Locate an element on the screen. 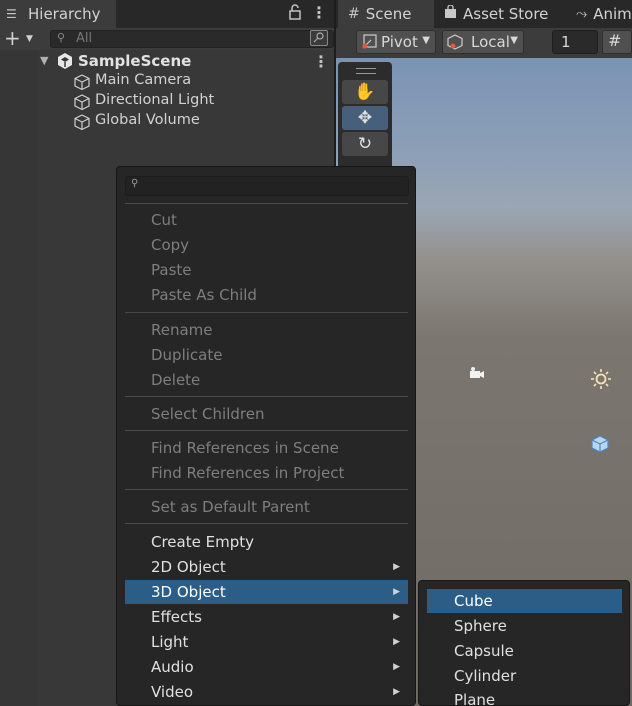  grid-snap-icon: # is located at coordinates (617, 42).